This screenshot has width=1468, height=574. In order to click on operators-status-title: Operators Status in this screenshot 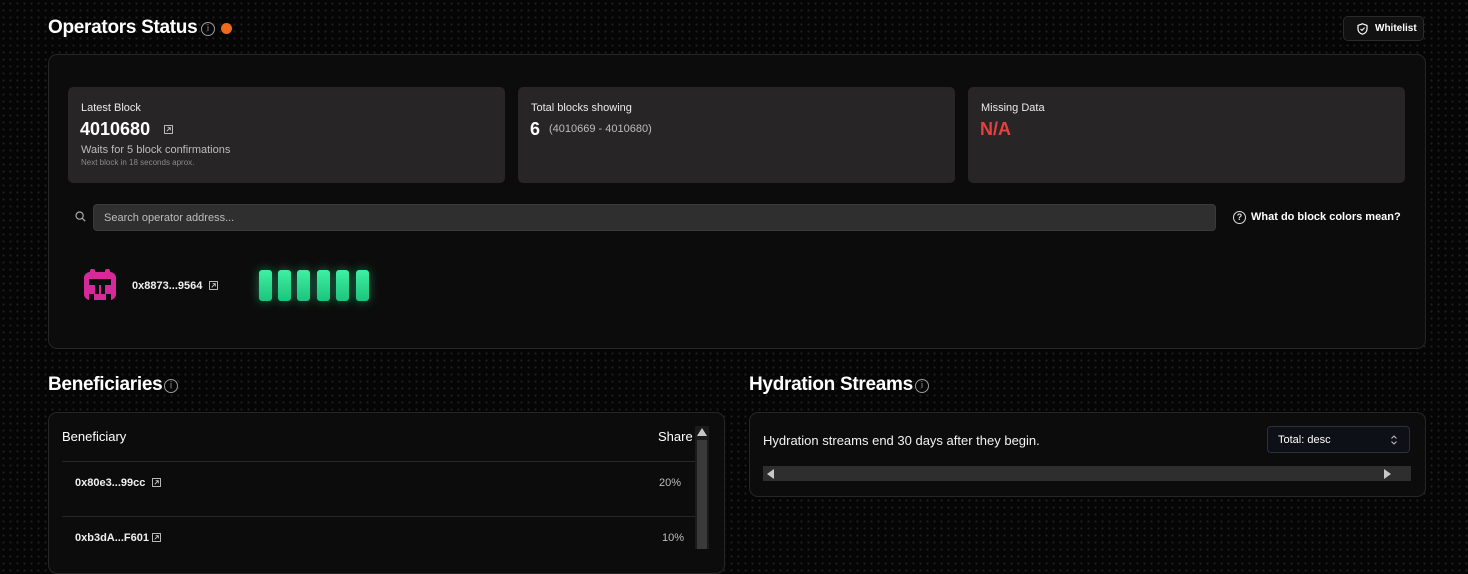, I will do `click(123, 27)`.